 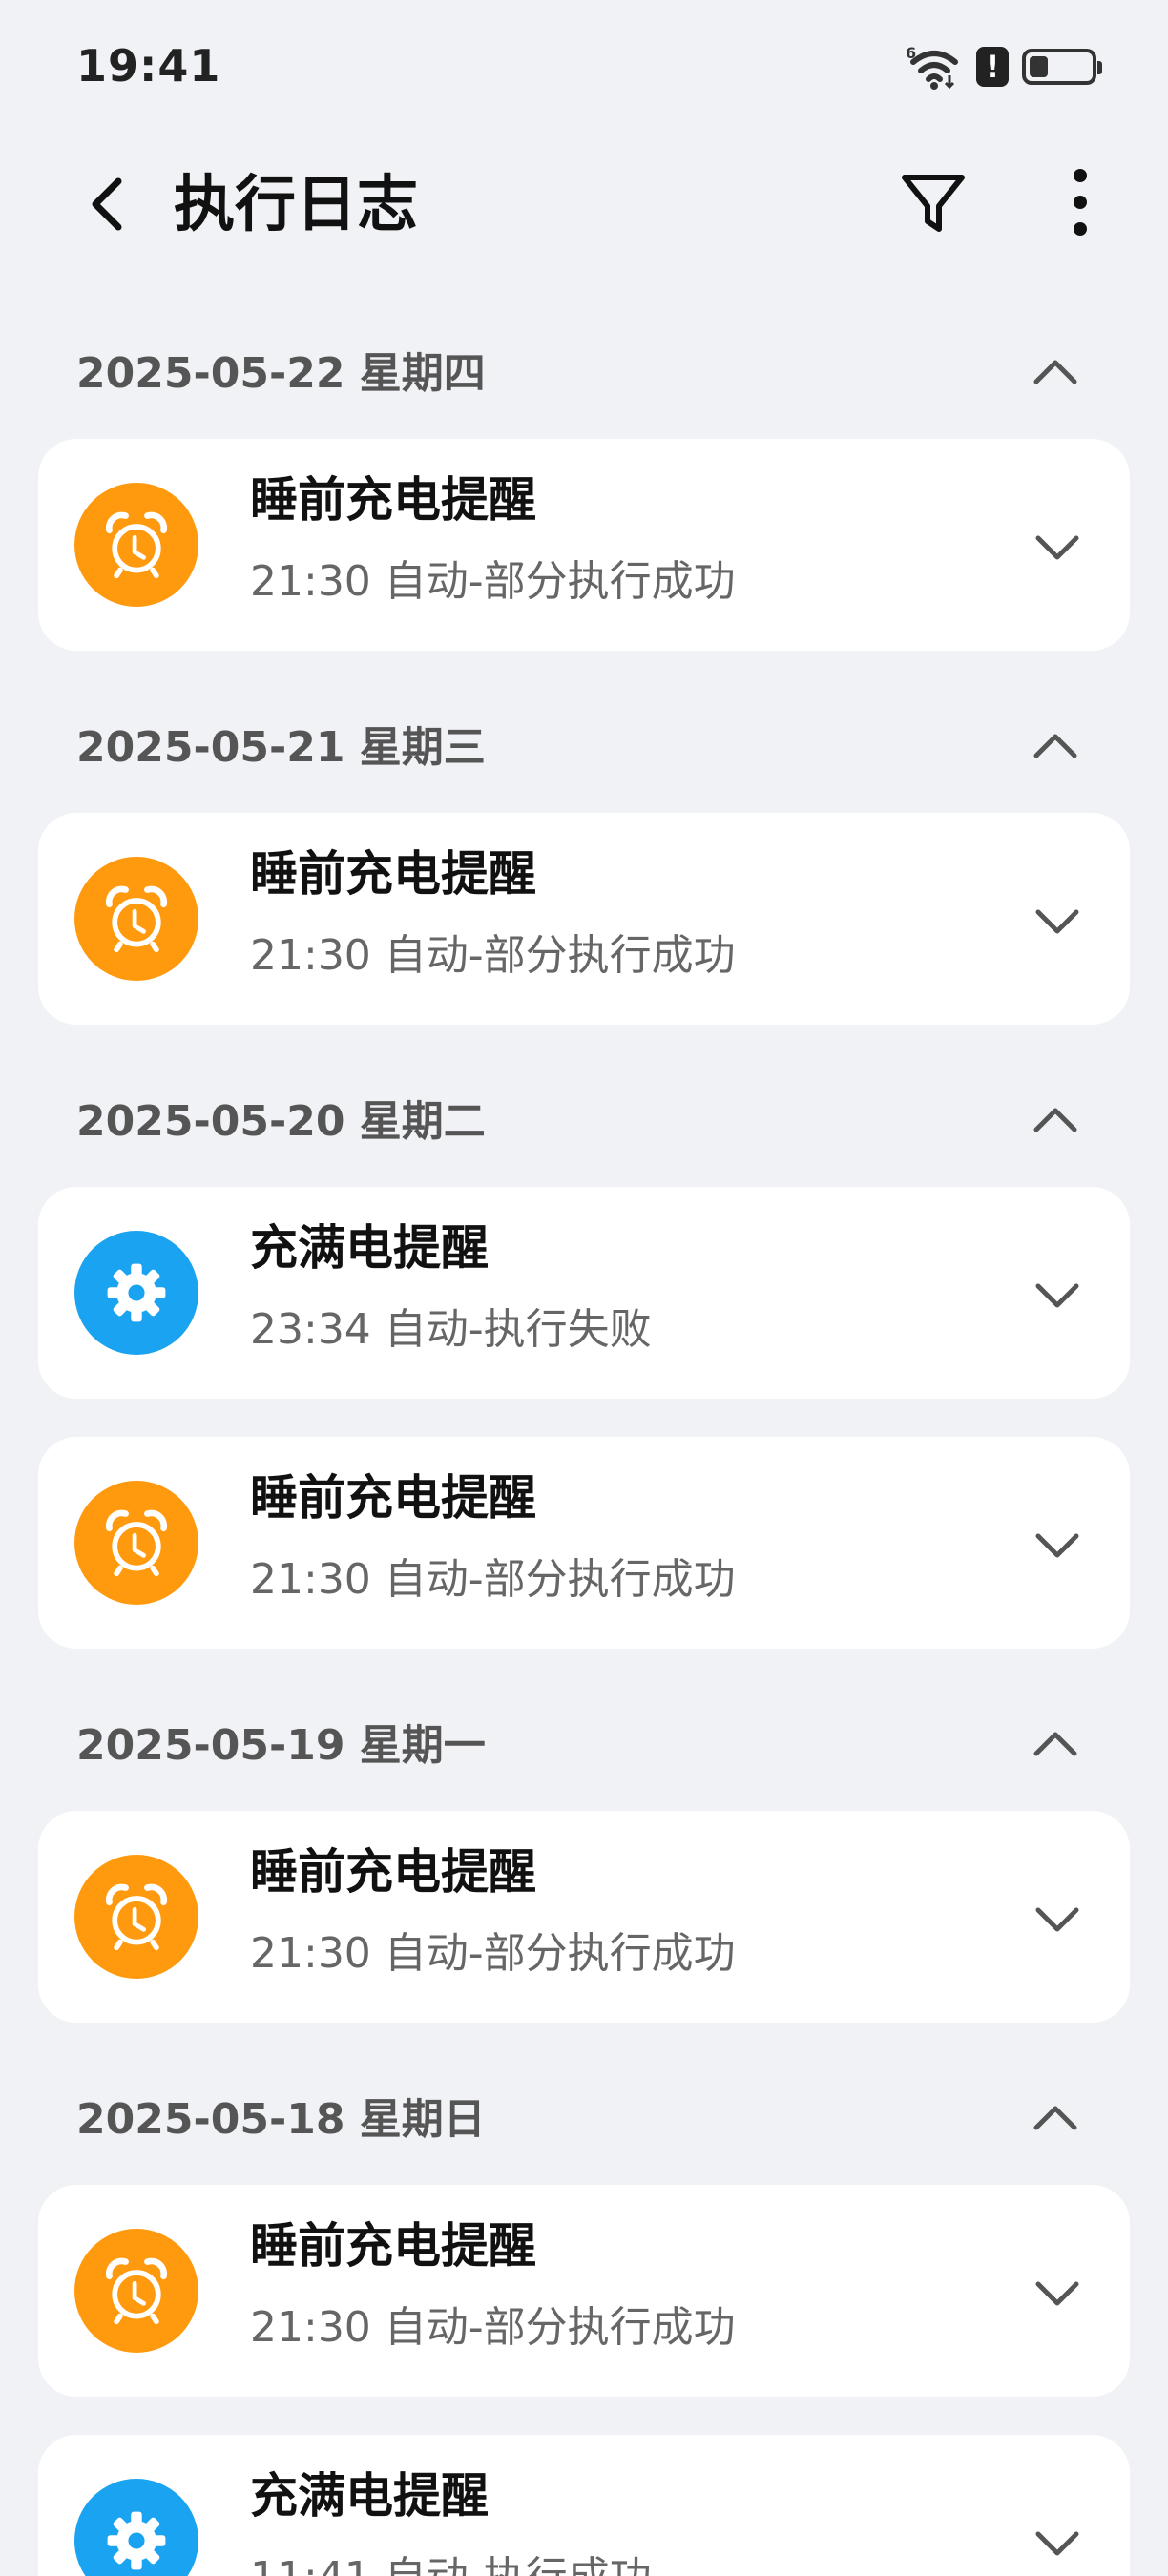 What do you see at coordinates (584, 2104) in the screenshot?
I see `date-group-header: 2025-05-18 星期日` at bounding box center [584, 2104].